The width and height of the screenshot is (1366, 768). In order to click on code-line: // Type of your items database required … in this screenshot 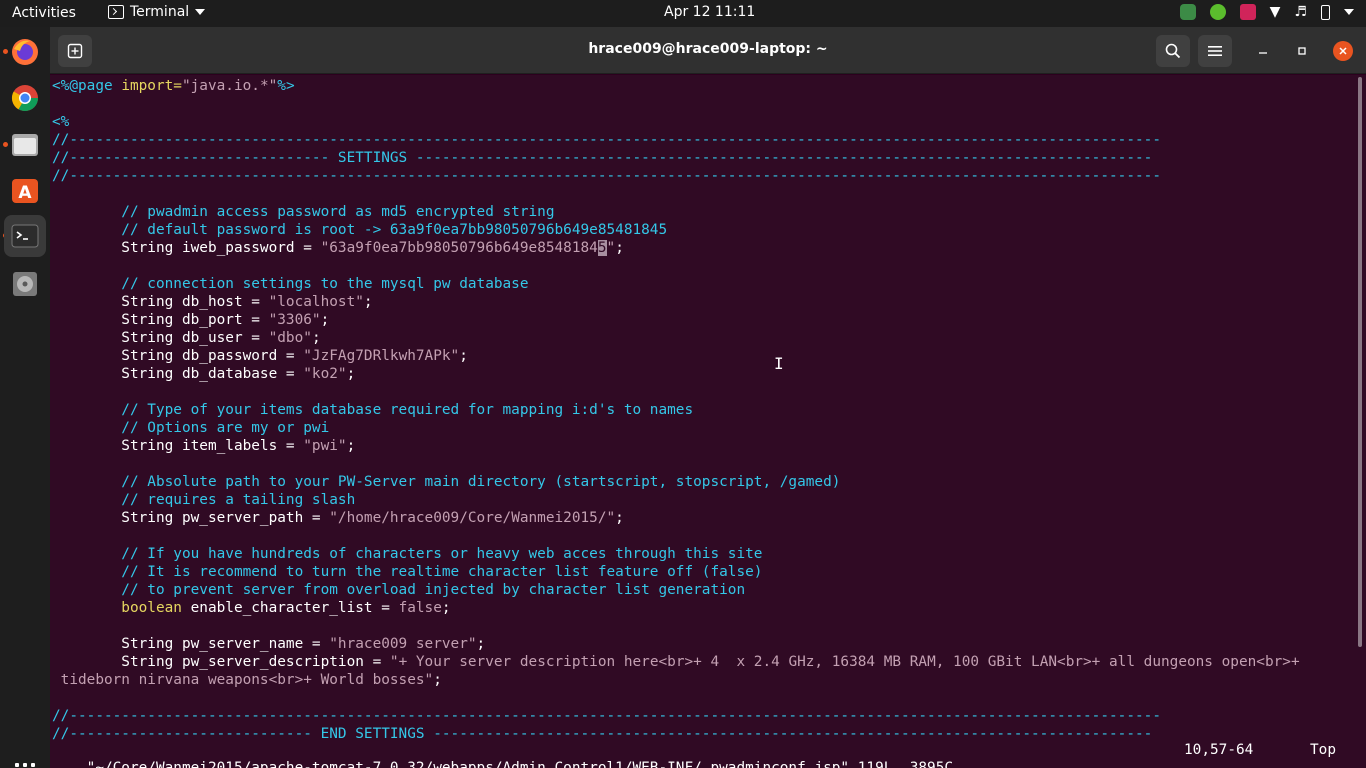, I will do `click(372, 410)`.